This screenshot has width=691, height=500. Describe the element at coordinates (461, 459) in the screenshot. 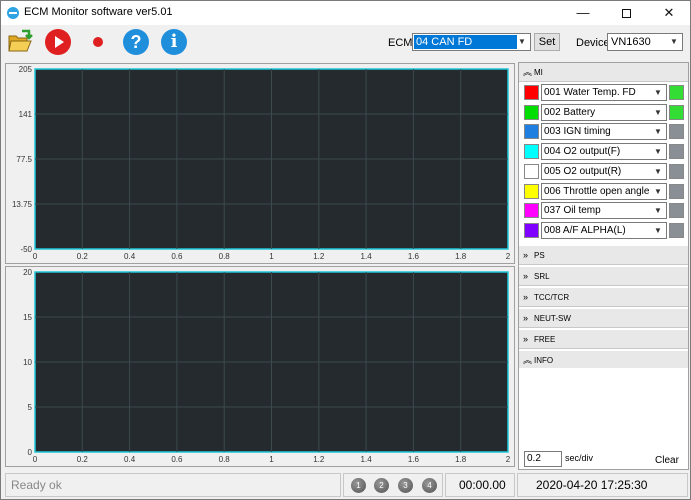

I see `x-tick-label: 1.8` at that location.